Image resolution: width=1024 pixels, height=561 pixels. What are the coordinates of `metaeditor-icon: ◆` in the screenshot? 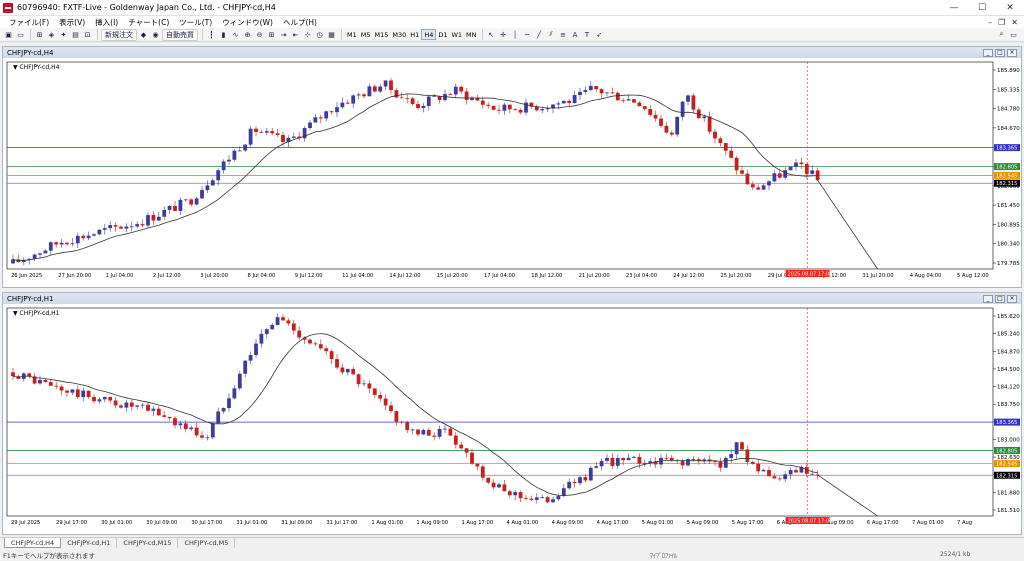 It's located at (143, 35).